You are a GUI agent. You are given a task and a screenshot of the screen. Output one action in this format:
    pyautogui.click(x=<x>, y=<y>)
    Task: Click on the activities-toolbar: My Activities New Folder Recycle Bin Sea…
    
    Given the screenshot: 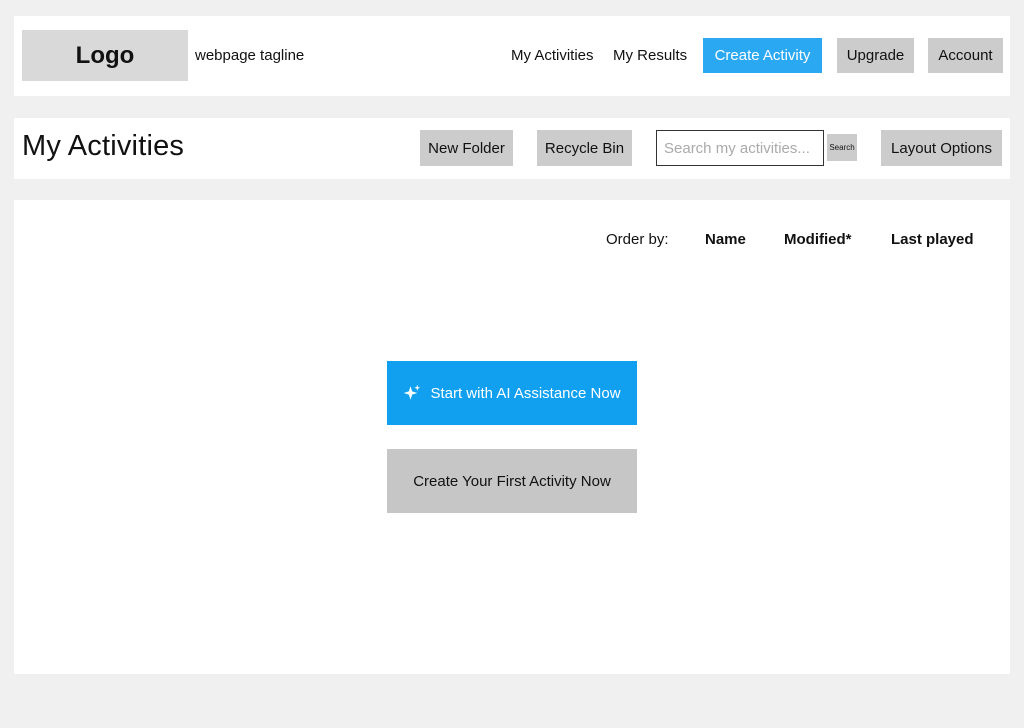 What is the action you would take?
    pyautogui.click(x=512, y=148)
    